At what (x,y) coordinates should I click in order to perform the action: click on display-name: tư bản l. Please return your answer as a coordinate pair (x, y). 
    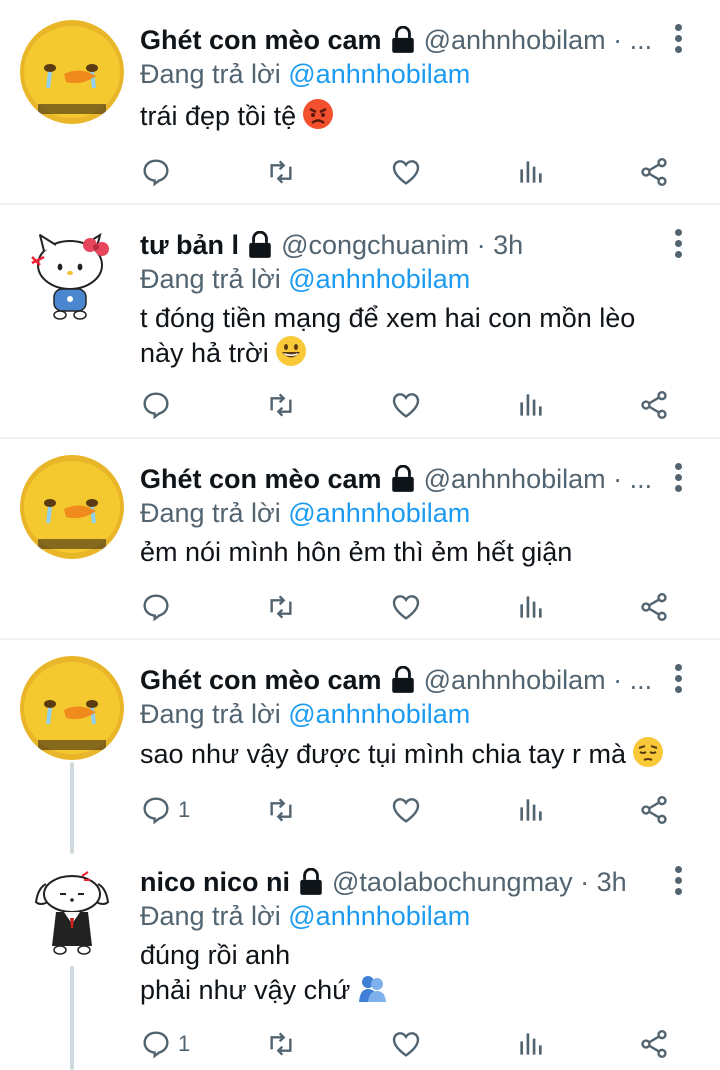
    Looking at the image, I should click on (189, 245).